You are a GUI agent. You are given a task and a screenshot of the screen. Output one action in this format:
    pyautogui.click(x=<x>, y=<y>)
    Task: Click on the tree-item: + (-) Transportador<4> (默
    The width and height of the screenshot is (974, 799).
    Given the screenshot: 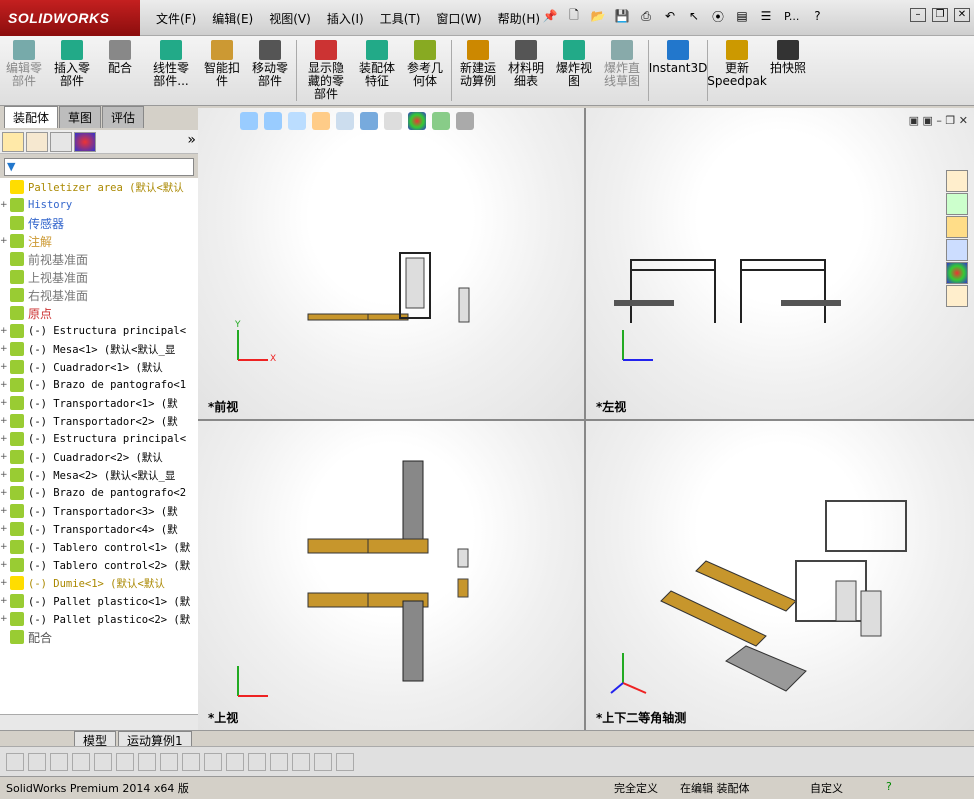 What is the action you would take?
    pyautogui.click(x=99, y=529)
    